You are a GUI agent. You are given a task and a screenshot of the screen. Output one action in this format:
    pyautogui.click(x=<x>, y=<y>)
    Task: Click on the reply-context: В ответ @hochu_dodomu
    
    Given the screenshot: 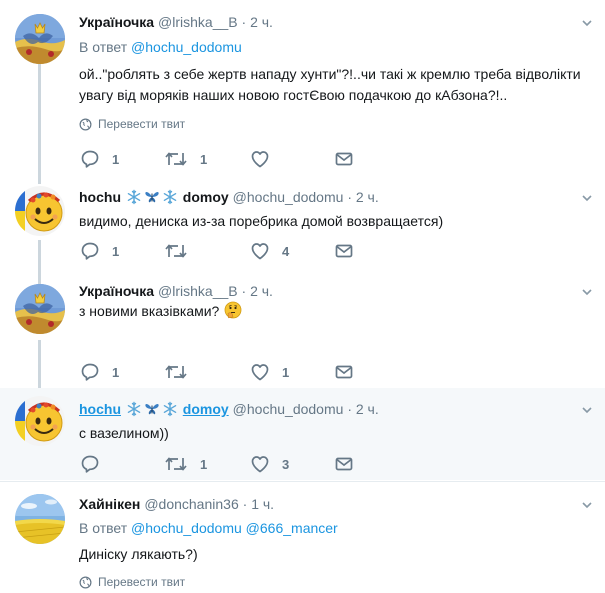 What is the action you would take?
    pyautogui.click(x=160, y=47)
    